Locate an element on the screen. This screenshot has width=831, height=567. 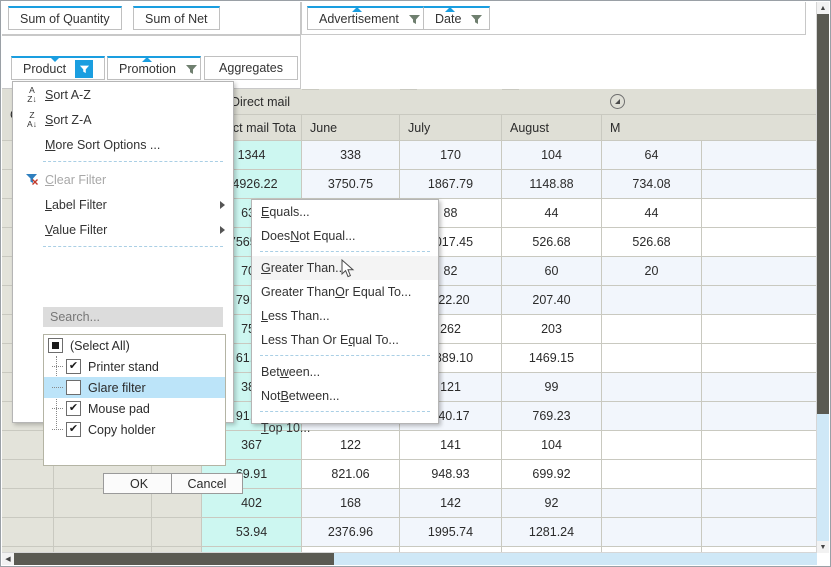
checkbox-unchecked is located at coordinates (73, 387).